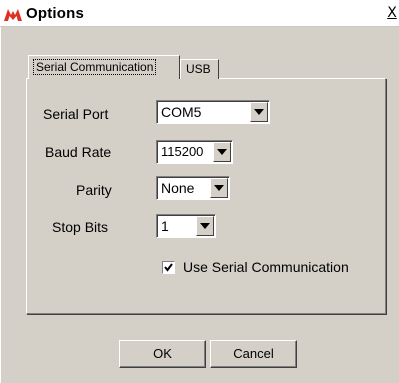  What do you see at coordinates (0, 205) in the screenshot?
I see `window-edge` at bounding box center [0, 205].